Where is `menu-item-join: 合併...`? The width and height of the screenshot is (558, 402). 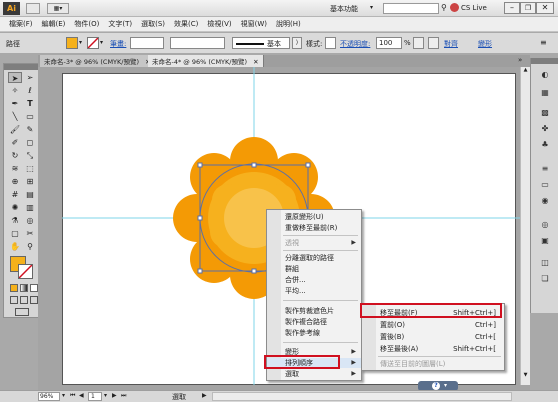 menu-item-join: 合併... is located at coordinates (314, 280).